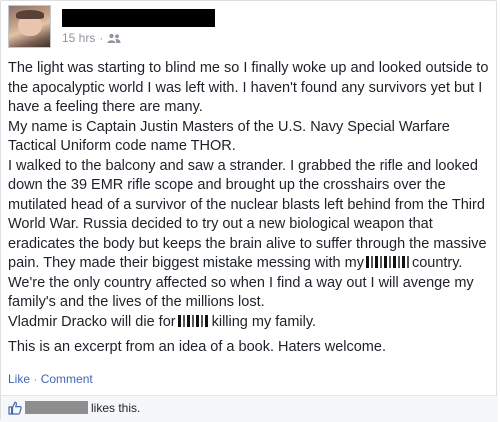  I want to click on post-header: 15 hrs ·, so click(248, 27).